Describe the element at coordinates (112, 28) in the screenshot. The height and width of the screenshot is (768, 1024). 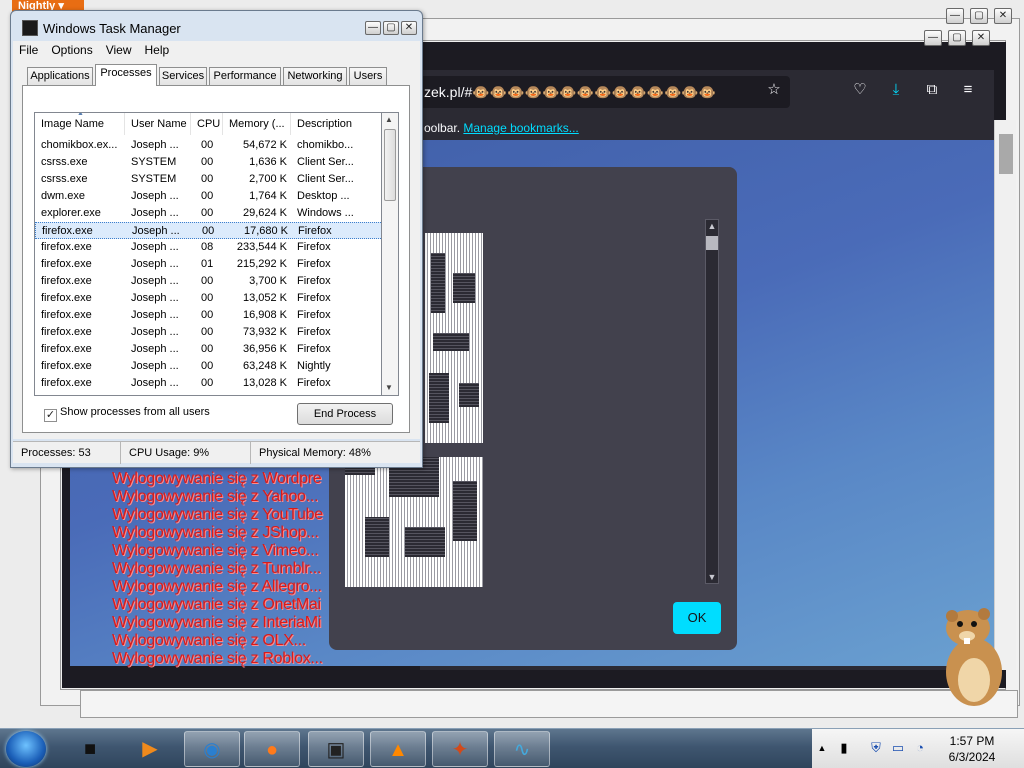
I see `window-title: Windows Task Manager` at that location.